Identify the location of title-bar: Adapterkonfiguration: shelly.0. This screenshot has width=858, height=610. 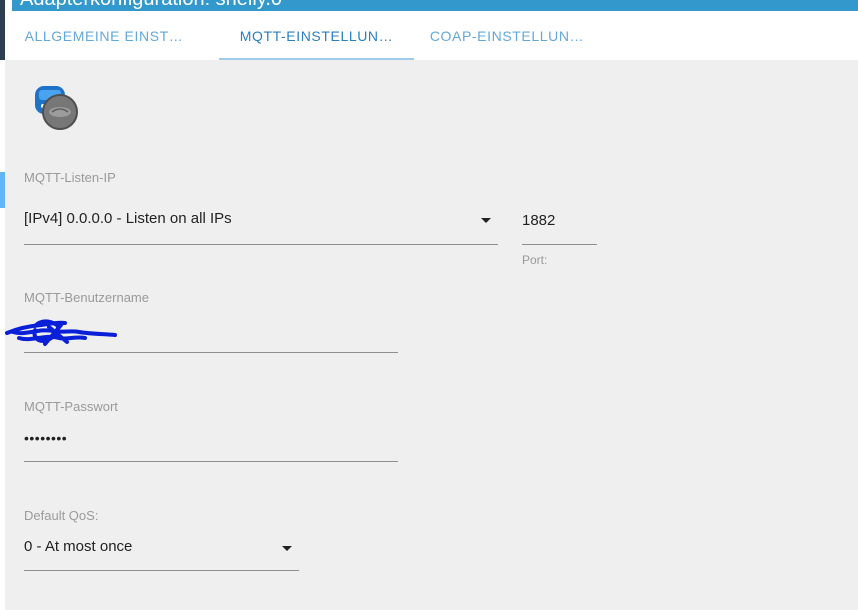
(435, 5).